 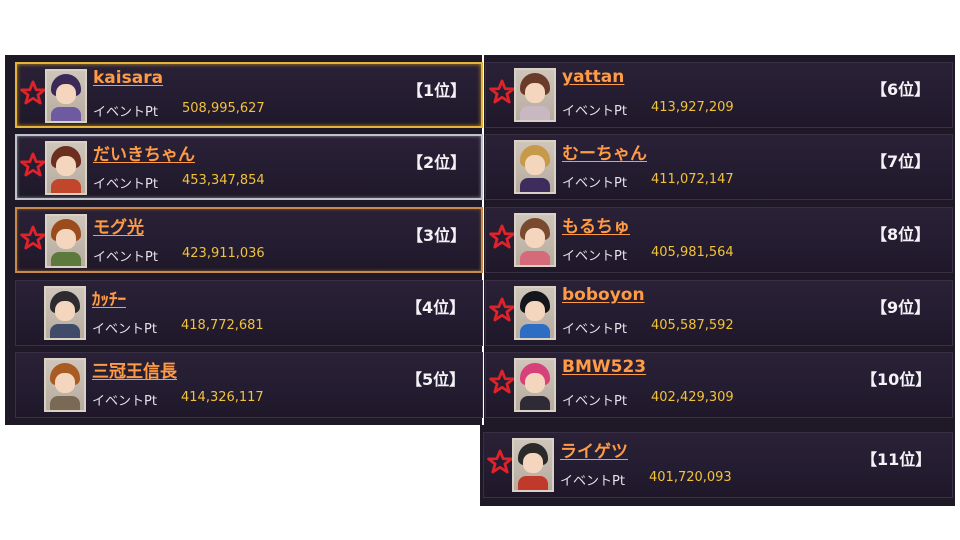 What do you see at coordinates (901, 161) in the screenshot?
I see `rank-label: 【7位】` at bounding box center [901, 161].